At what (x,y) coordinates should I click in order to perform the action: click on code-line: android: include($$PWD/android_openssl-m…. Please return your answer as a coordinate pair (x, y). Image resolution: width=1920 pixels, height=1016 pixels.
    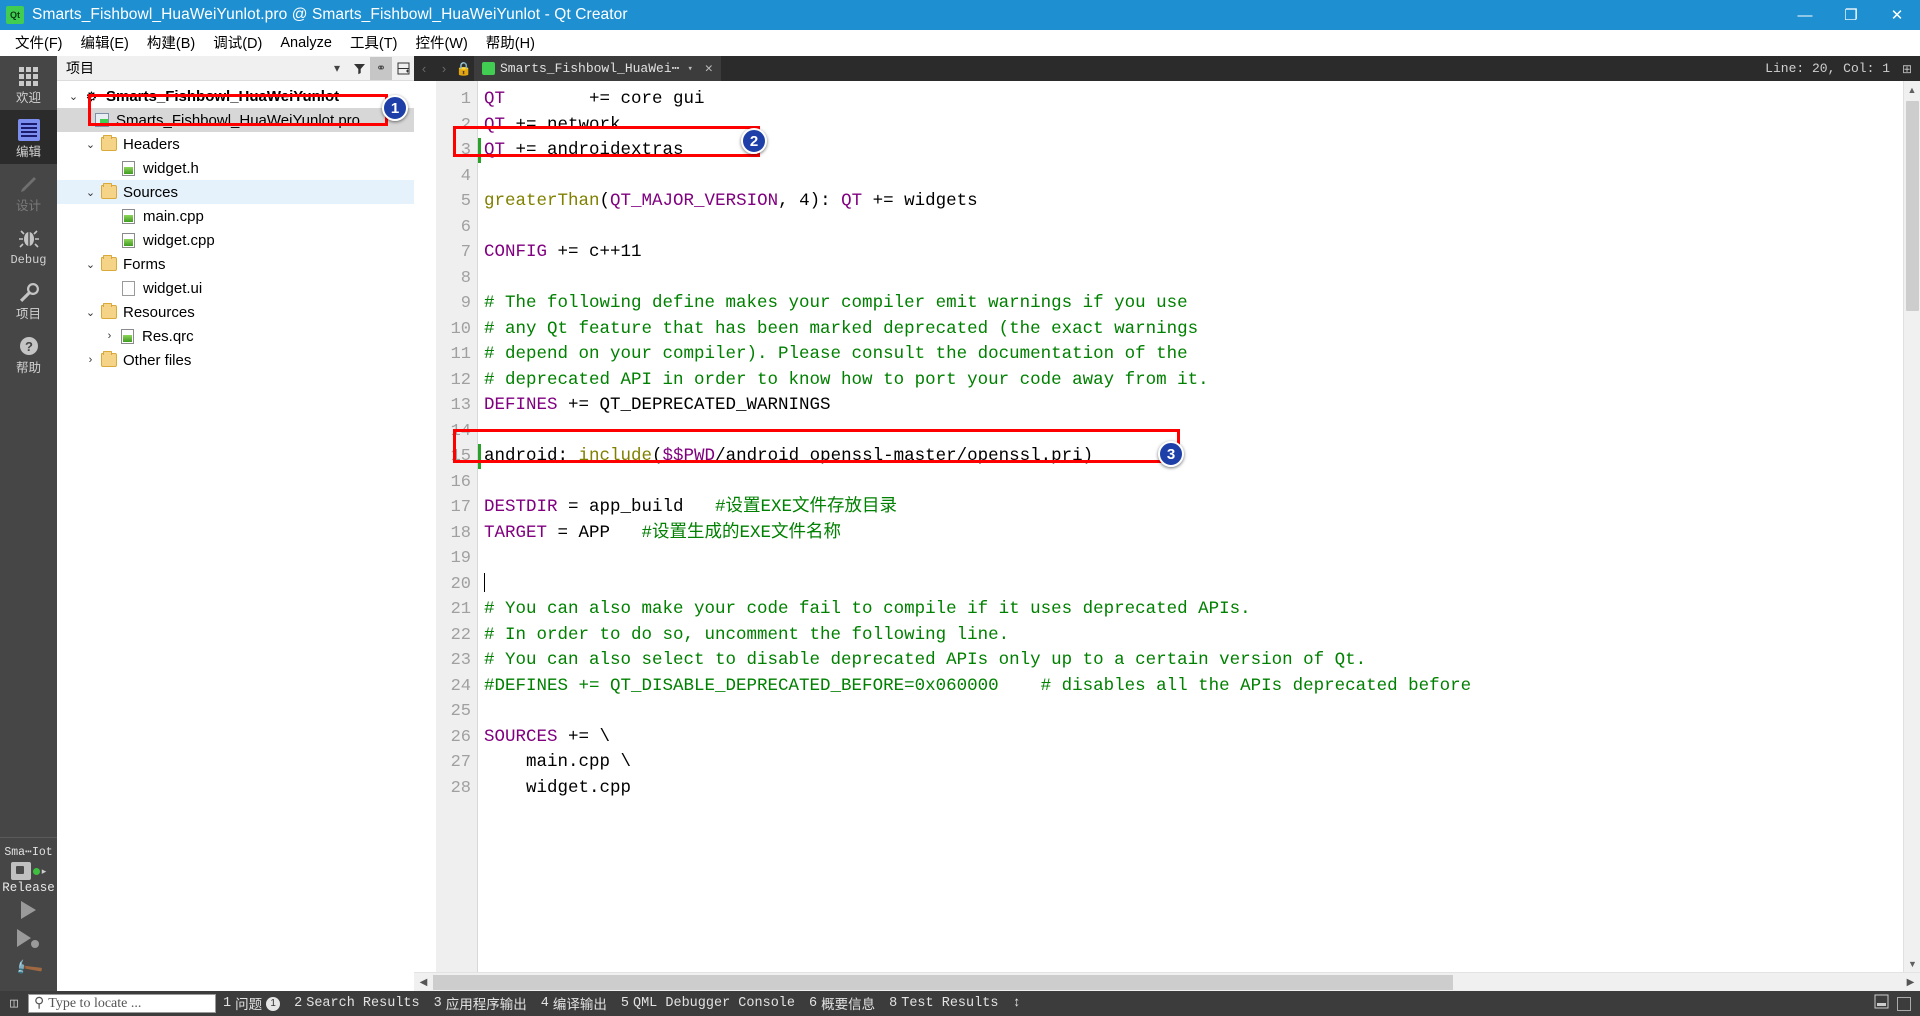
    Looking at the image, I should click on (1193, 457).